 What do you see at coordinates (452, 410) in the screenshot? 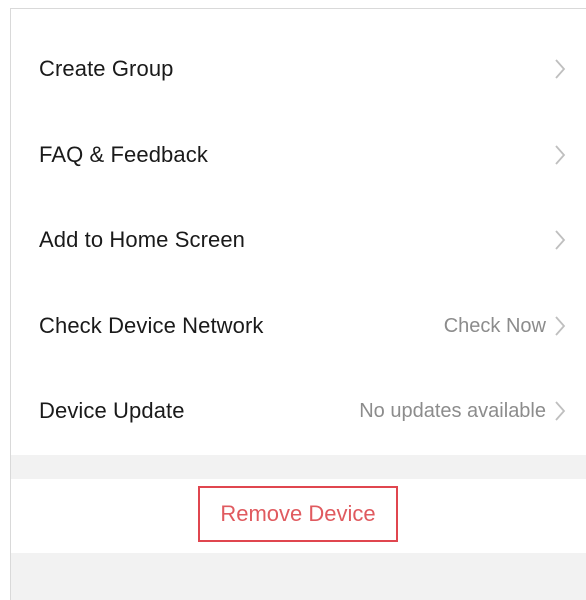
I see `settings-item-value: No updates available` at bounding box center [452, 410].